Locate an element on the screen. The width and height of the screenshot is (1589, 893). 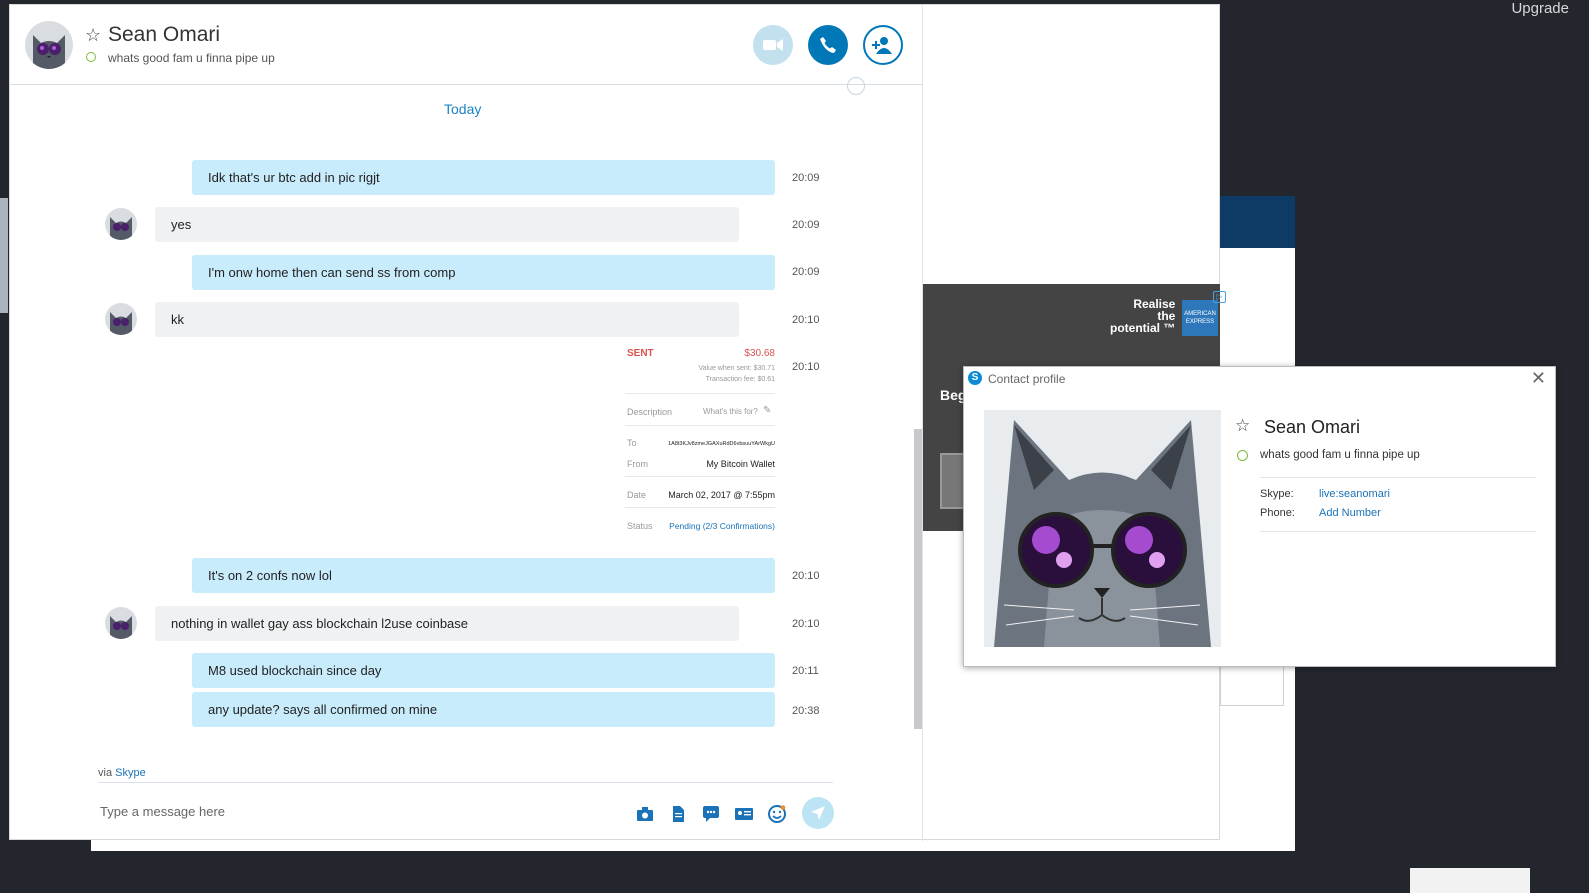
chat-scrollbar is located at coordinates (918, 579).